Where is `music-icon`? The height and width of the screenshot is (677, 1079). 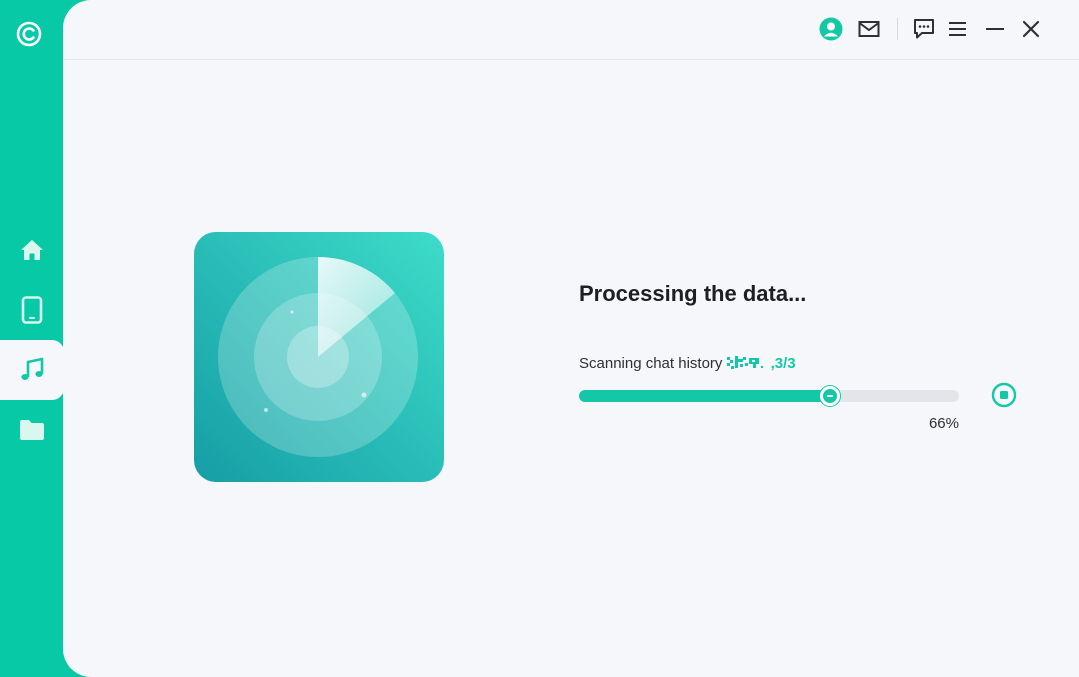 music-icon is located at coordinates (32, 368).